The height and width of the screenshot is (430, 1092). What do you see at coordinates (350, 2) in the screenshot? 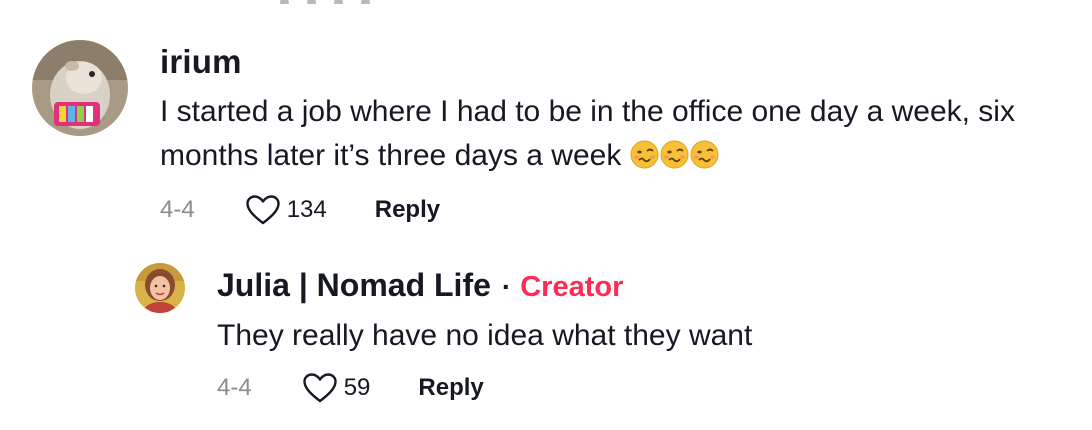
I see `previous-comment-remnant` at bounding box center [350, 2].